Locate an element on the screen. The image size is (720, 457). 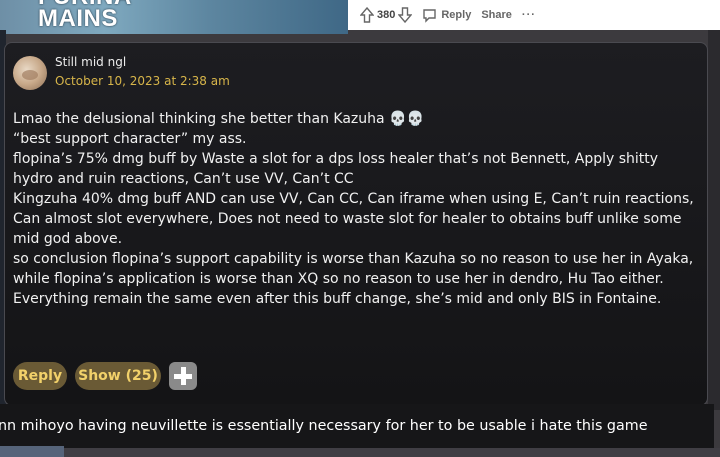
comment-line: “best support character” my ass. is located at coordinates (130, 139).